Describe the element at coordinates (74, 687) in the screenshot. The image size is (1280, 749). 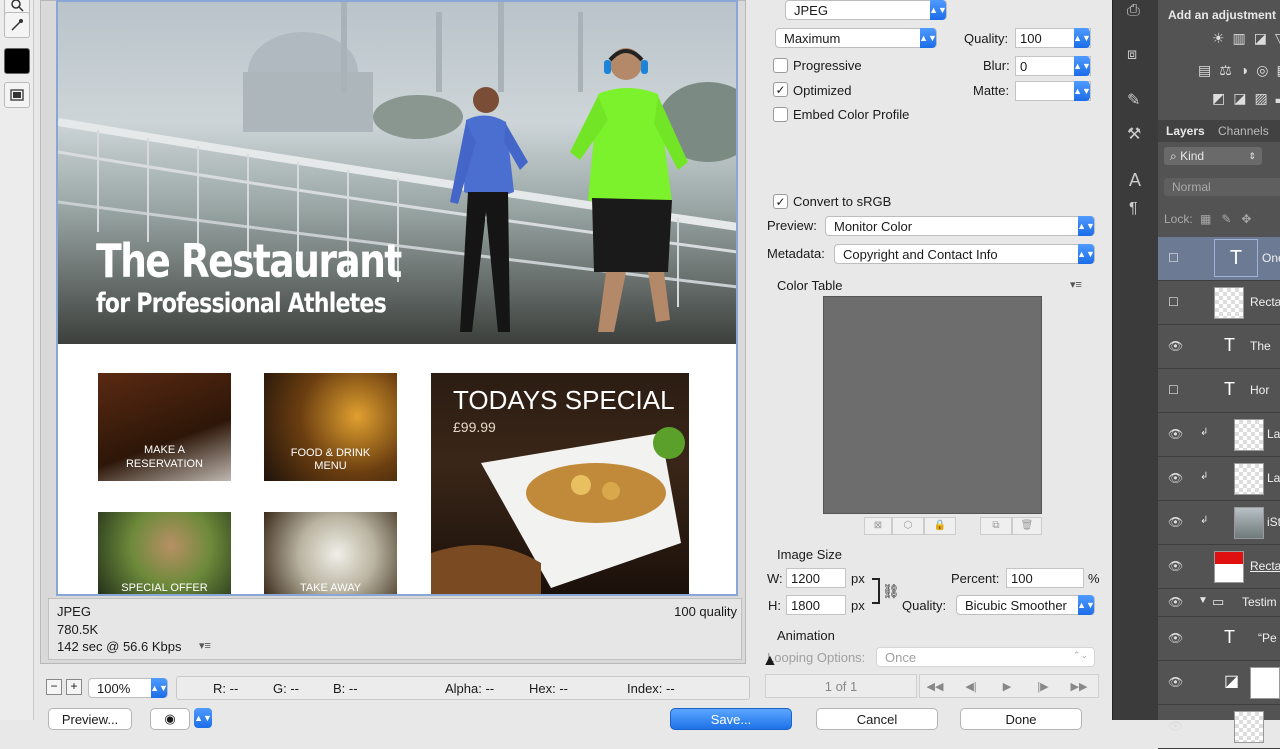
I see `zoom-in-button: +` at that location.